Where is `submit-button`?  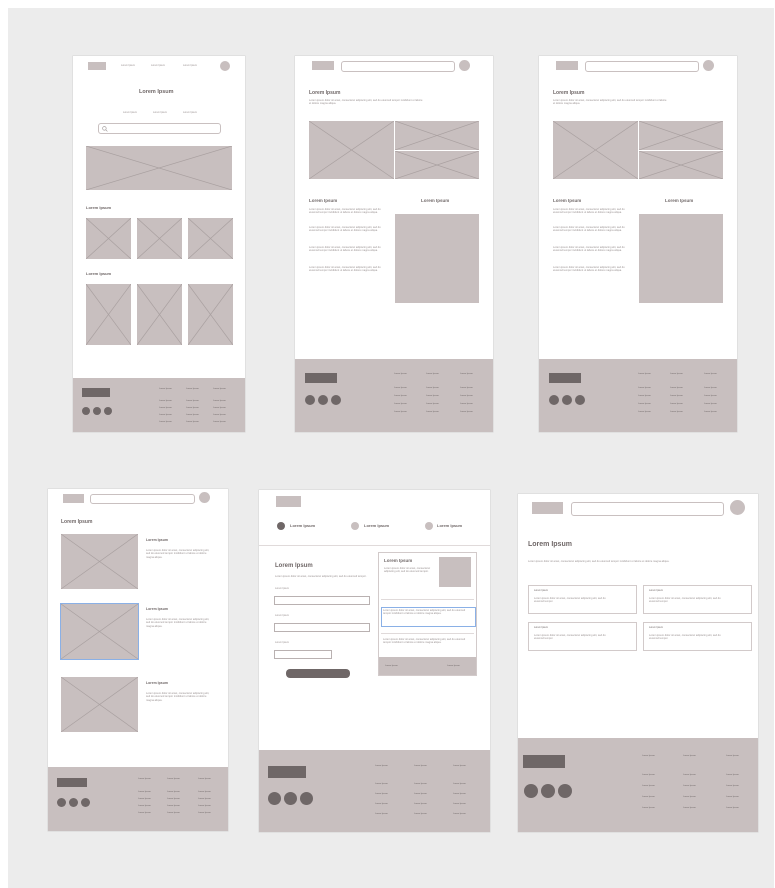 submit-button is located at coordinates (318, 673).